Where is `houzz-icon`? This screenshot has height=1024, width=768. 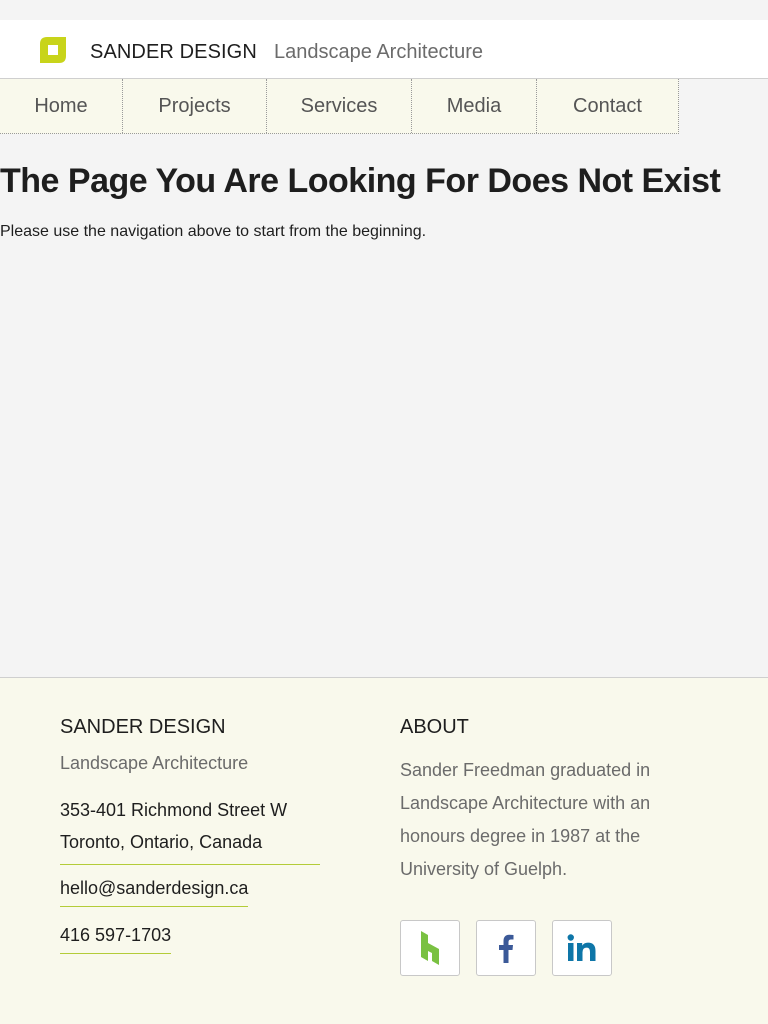
houzz-icon is located at coordinates (430, 948).